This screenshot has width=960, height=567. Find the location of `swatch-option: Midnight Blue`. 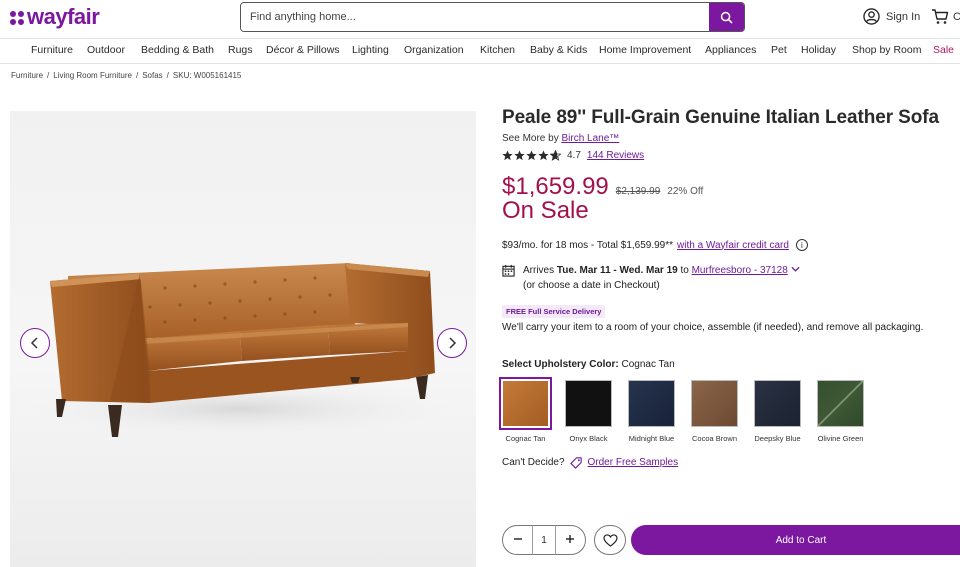

swatch-option: Midnight Blue is located at coordinates (651, 411).